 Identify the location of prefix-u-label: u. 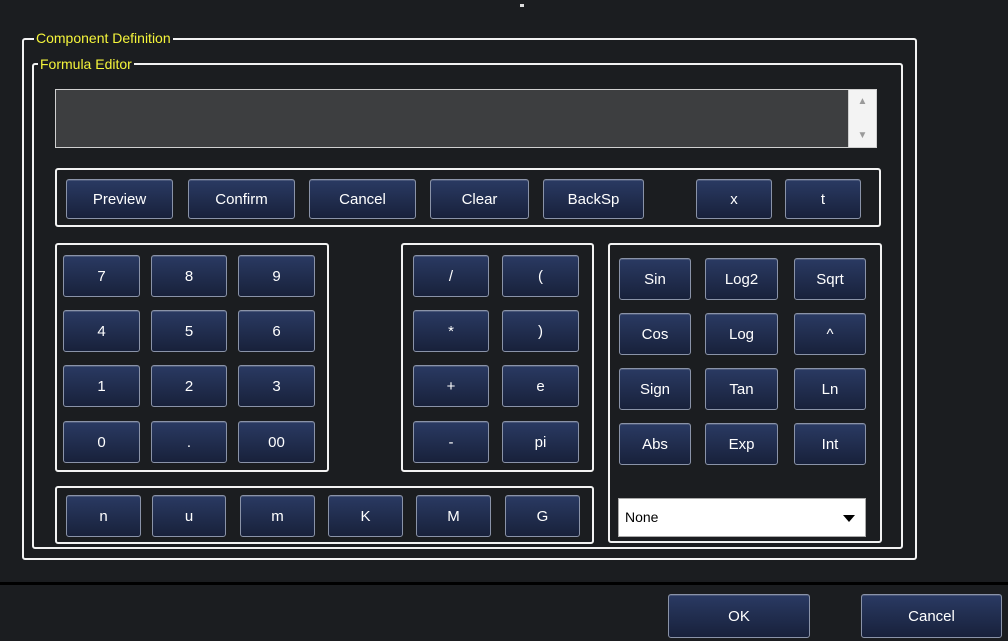
(189, 516).